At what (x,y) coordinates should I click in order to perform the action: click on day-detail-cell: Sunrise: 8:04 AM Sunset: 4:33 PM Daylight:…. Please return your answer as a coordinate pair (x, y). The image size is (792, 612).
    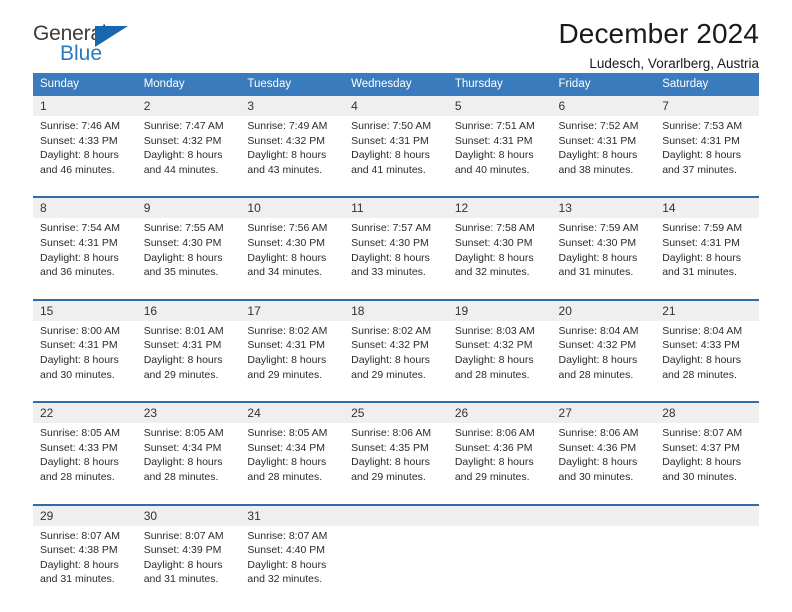
    Looking at the image, I should click on (707, 354).